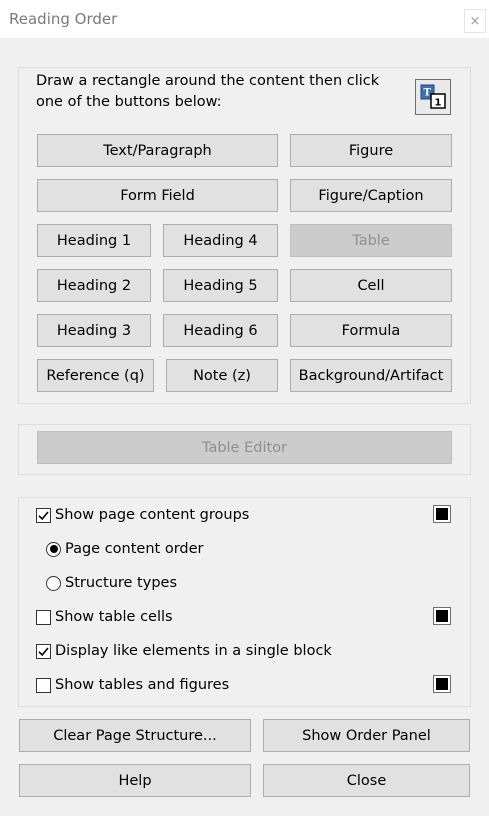 Image resolution: width=489 pixels, height=816 pixels. I want to click on close-icon: ×, so click(475, 21).